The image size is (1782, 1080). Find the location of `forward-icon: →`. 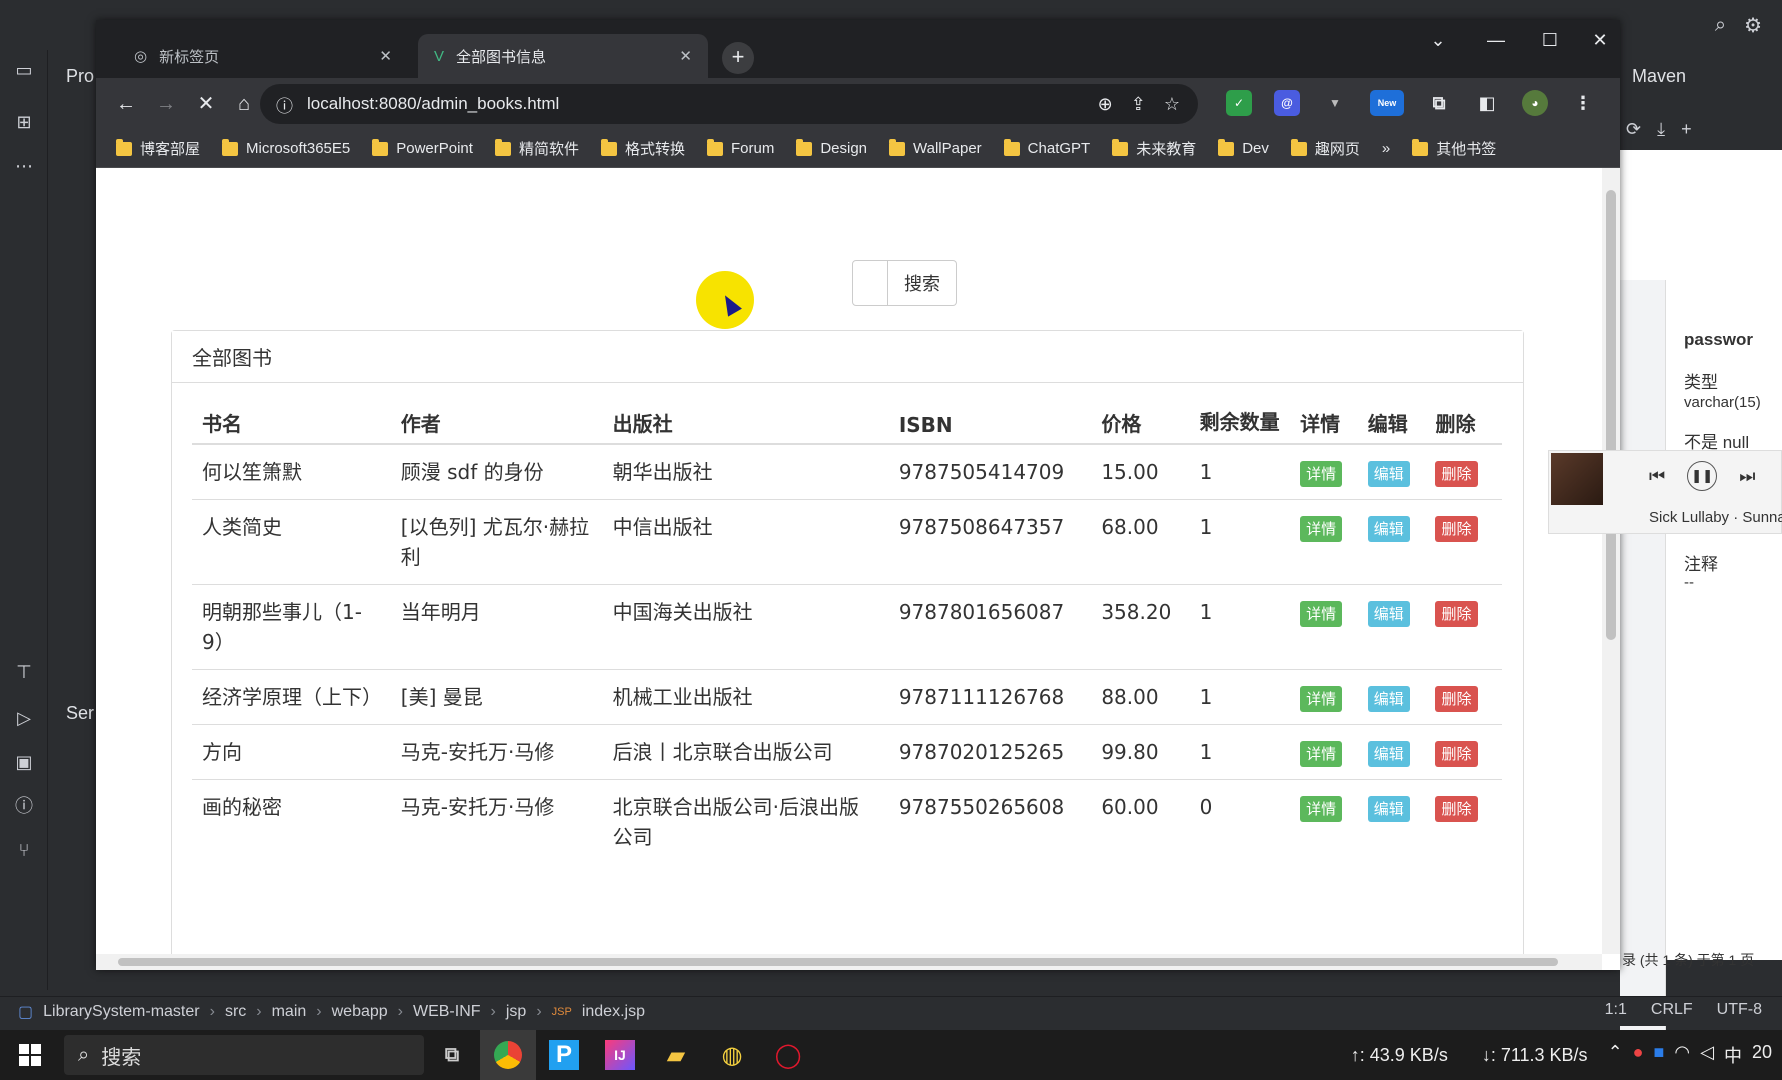

forward-icon: → is located at coordinates (166, 104).